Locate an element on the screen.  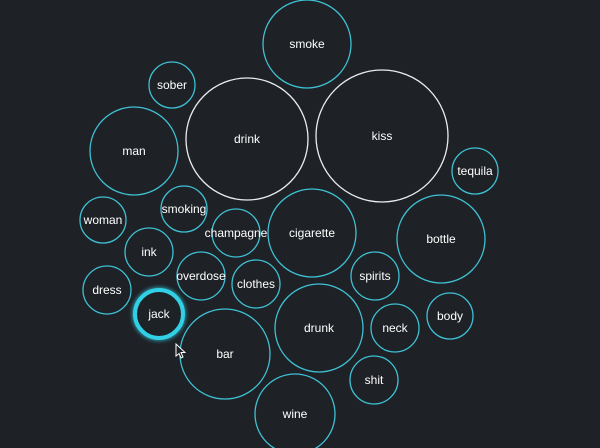
bubble-smoke: smoke is located at coordinates (307, 44).